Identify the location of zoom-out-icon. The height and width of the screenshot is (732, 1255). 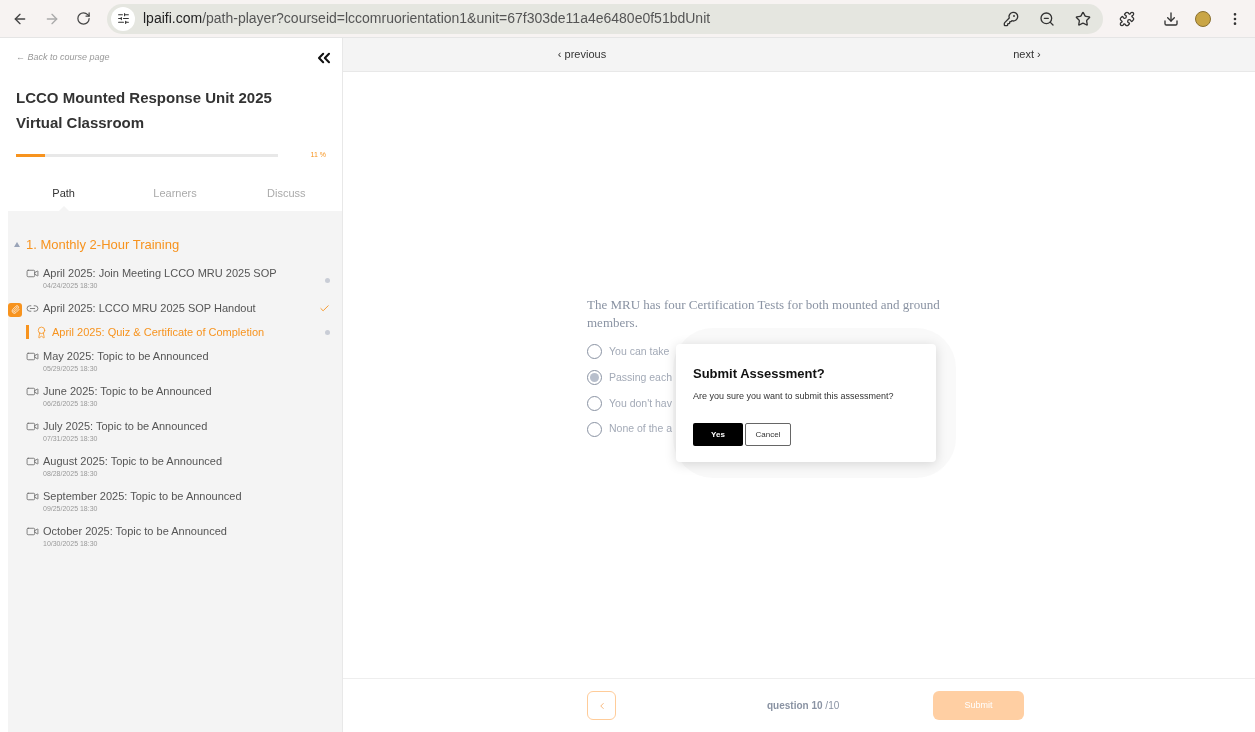
(1047, 18).